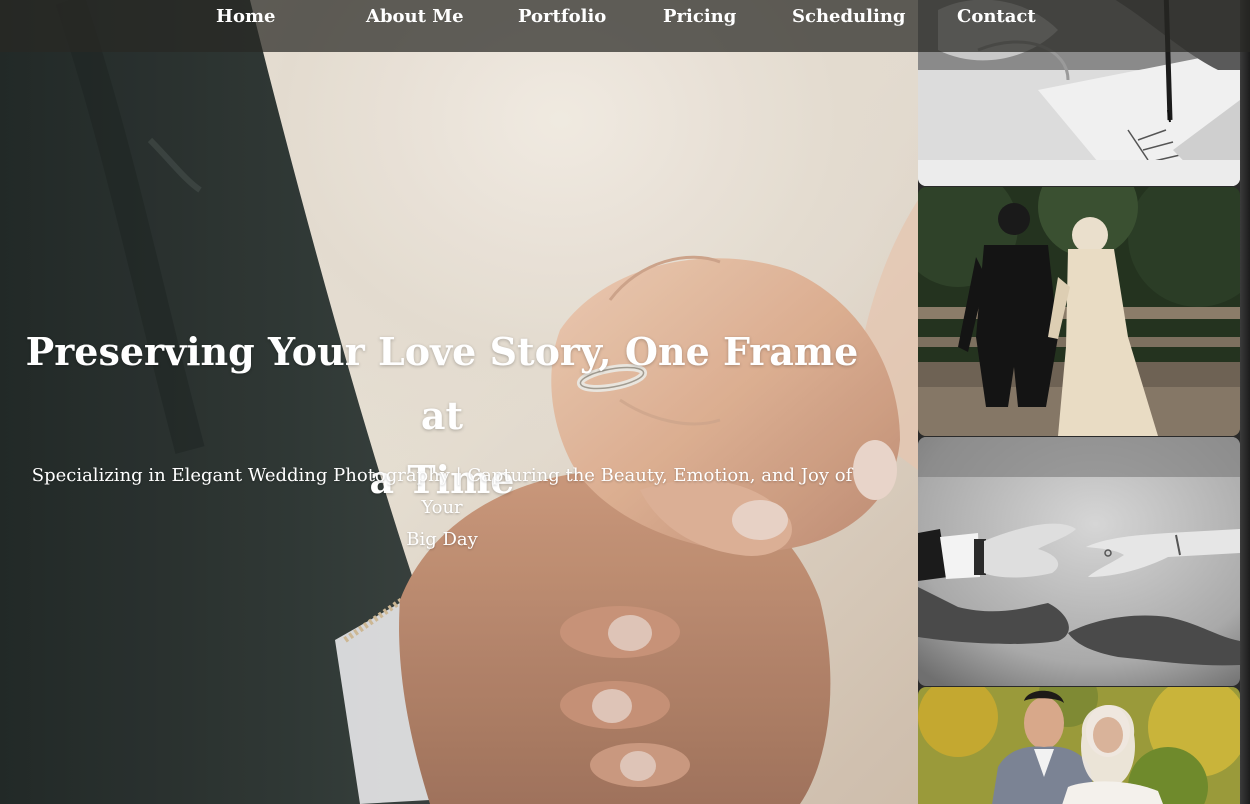 The height and width of the screenshot is (804, 1250). I want to click on gallery-photo-reaching-hands, so click(1079, 561).